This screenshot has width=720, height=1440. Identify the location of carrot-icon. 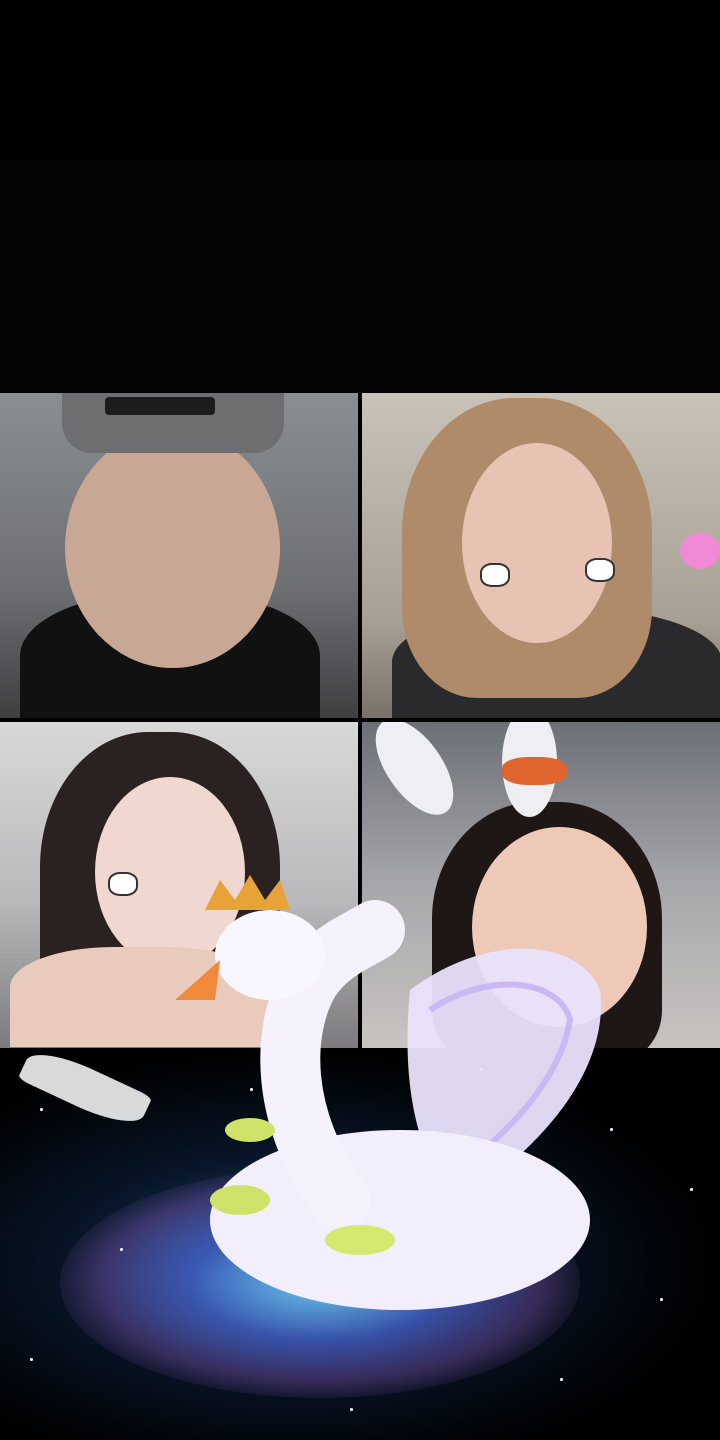
(534, 771).